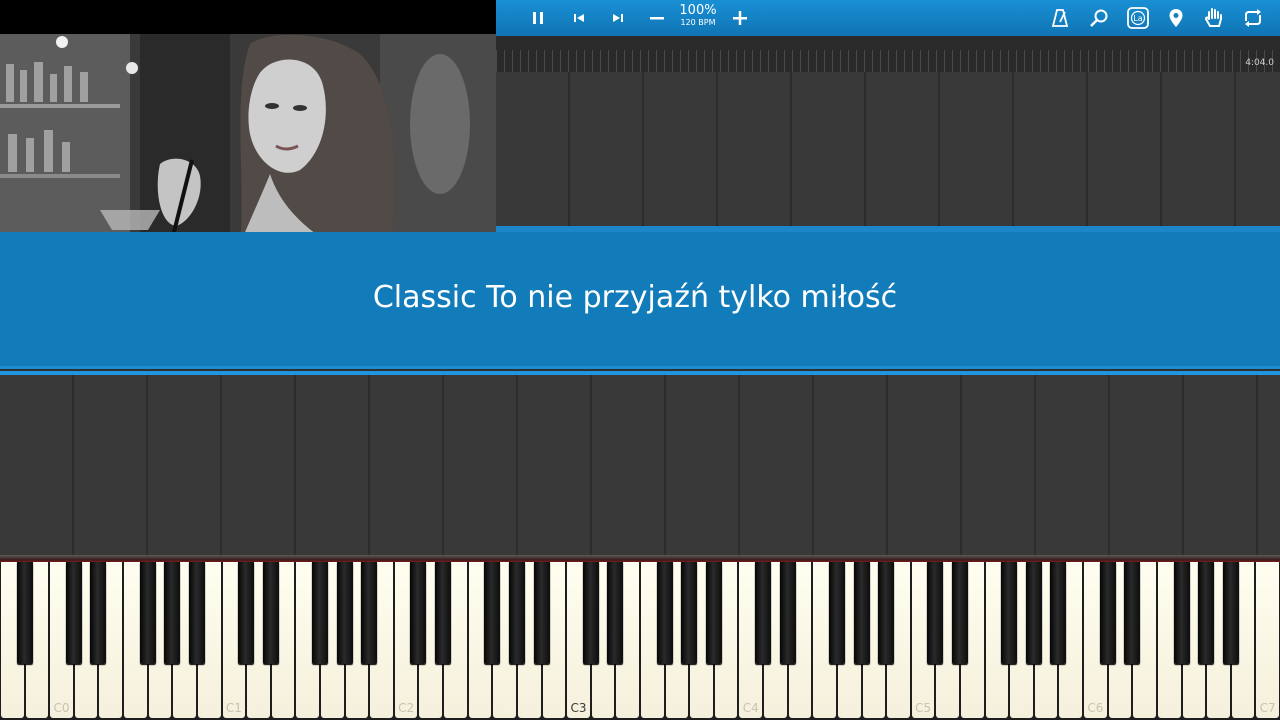 This screenshot has height=720, width=1280. I want to click on forward-icon, so click(618, 18).